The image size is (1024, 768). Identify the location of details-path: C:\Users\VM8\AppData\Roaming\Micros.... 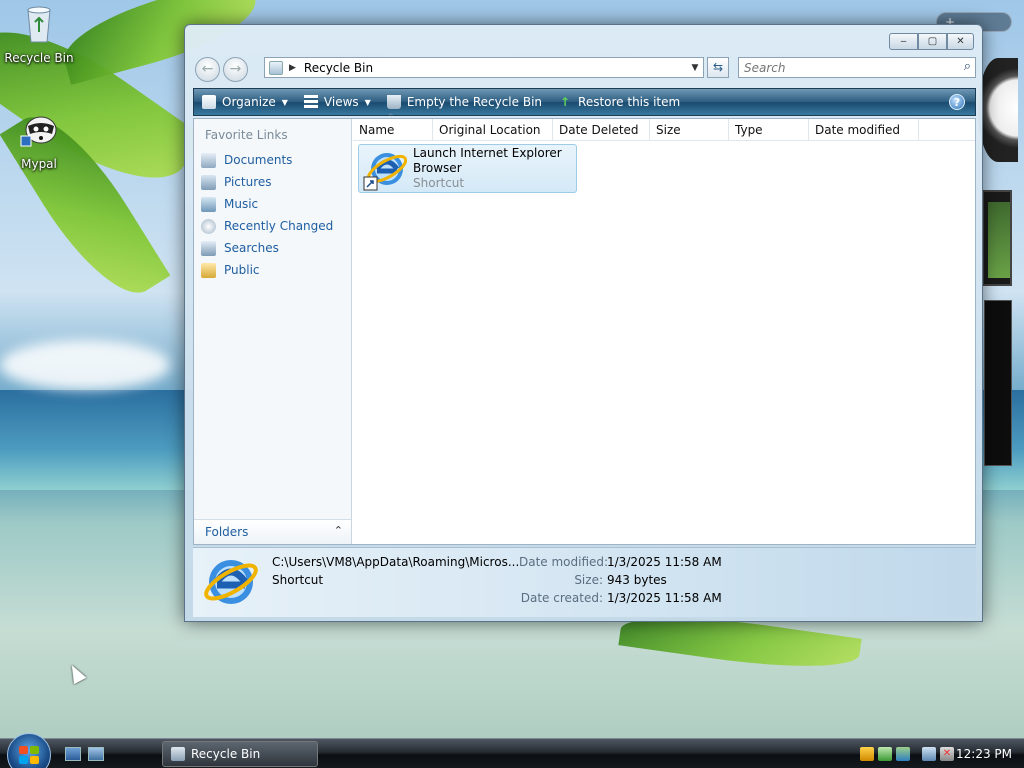
(396, 562).